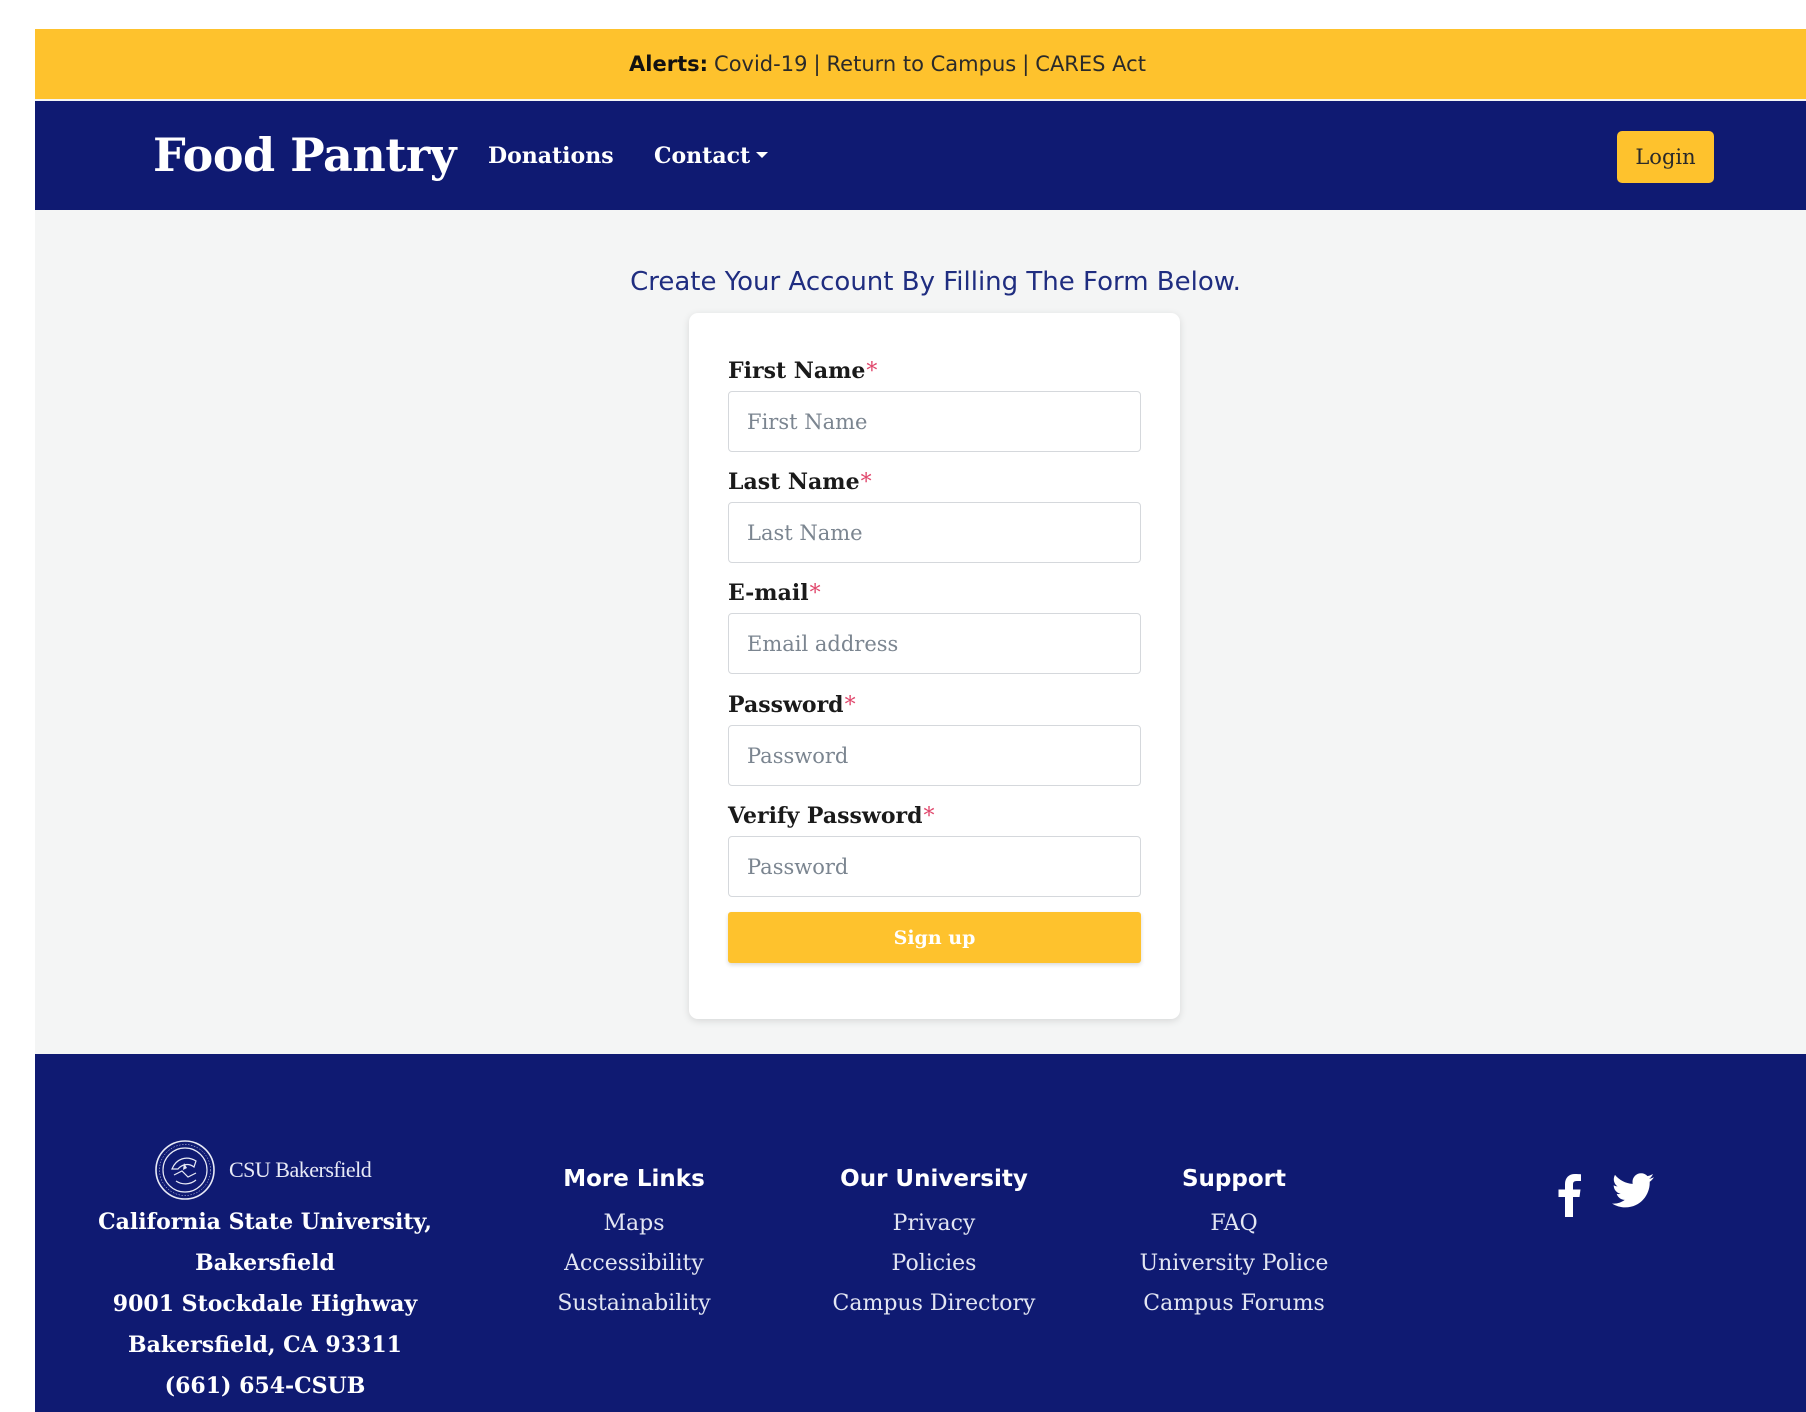  What do you see at coordinates (934, 866) in the screenshot?
I see `verify-password-input` at bounding box center [934, 866].